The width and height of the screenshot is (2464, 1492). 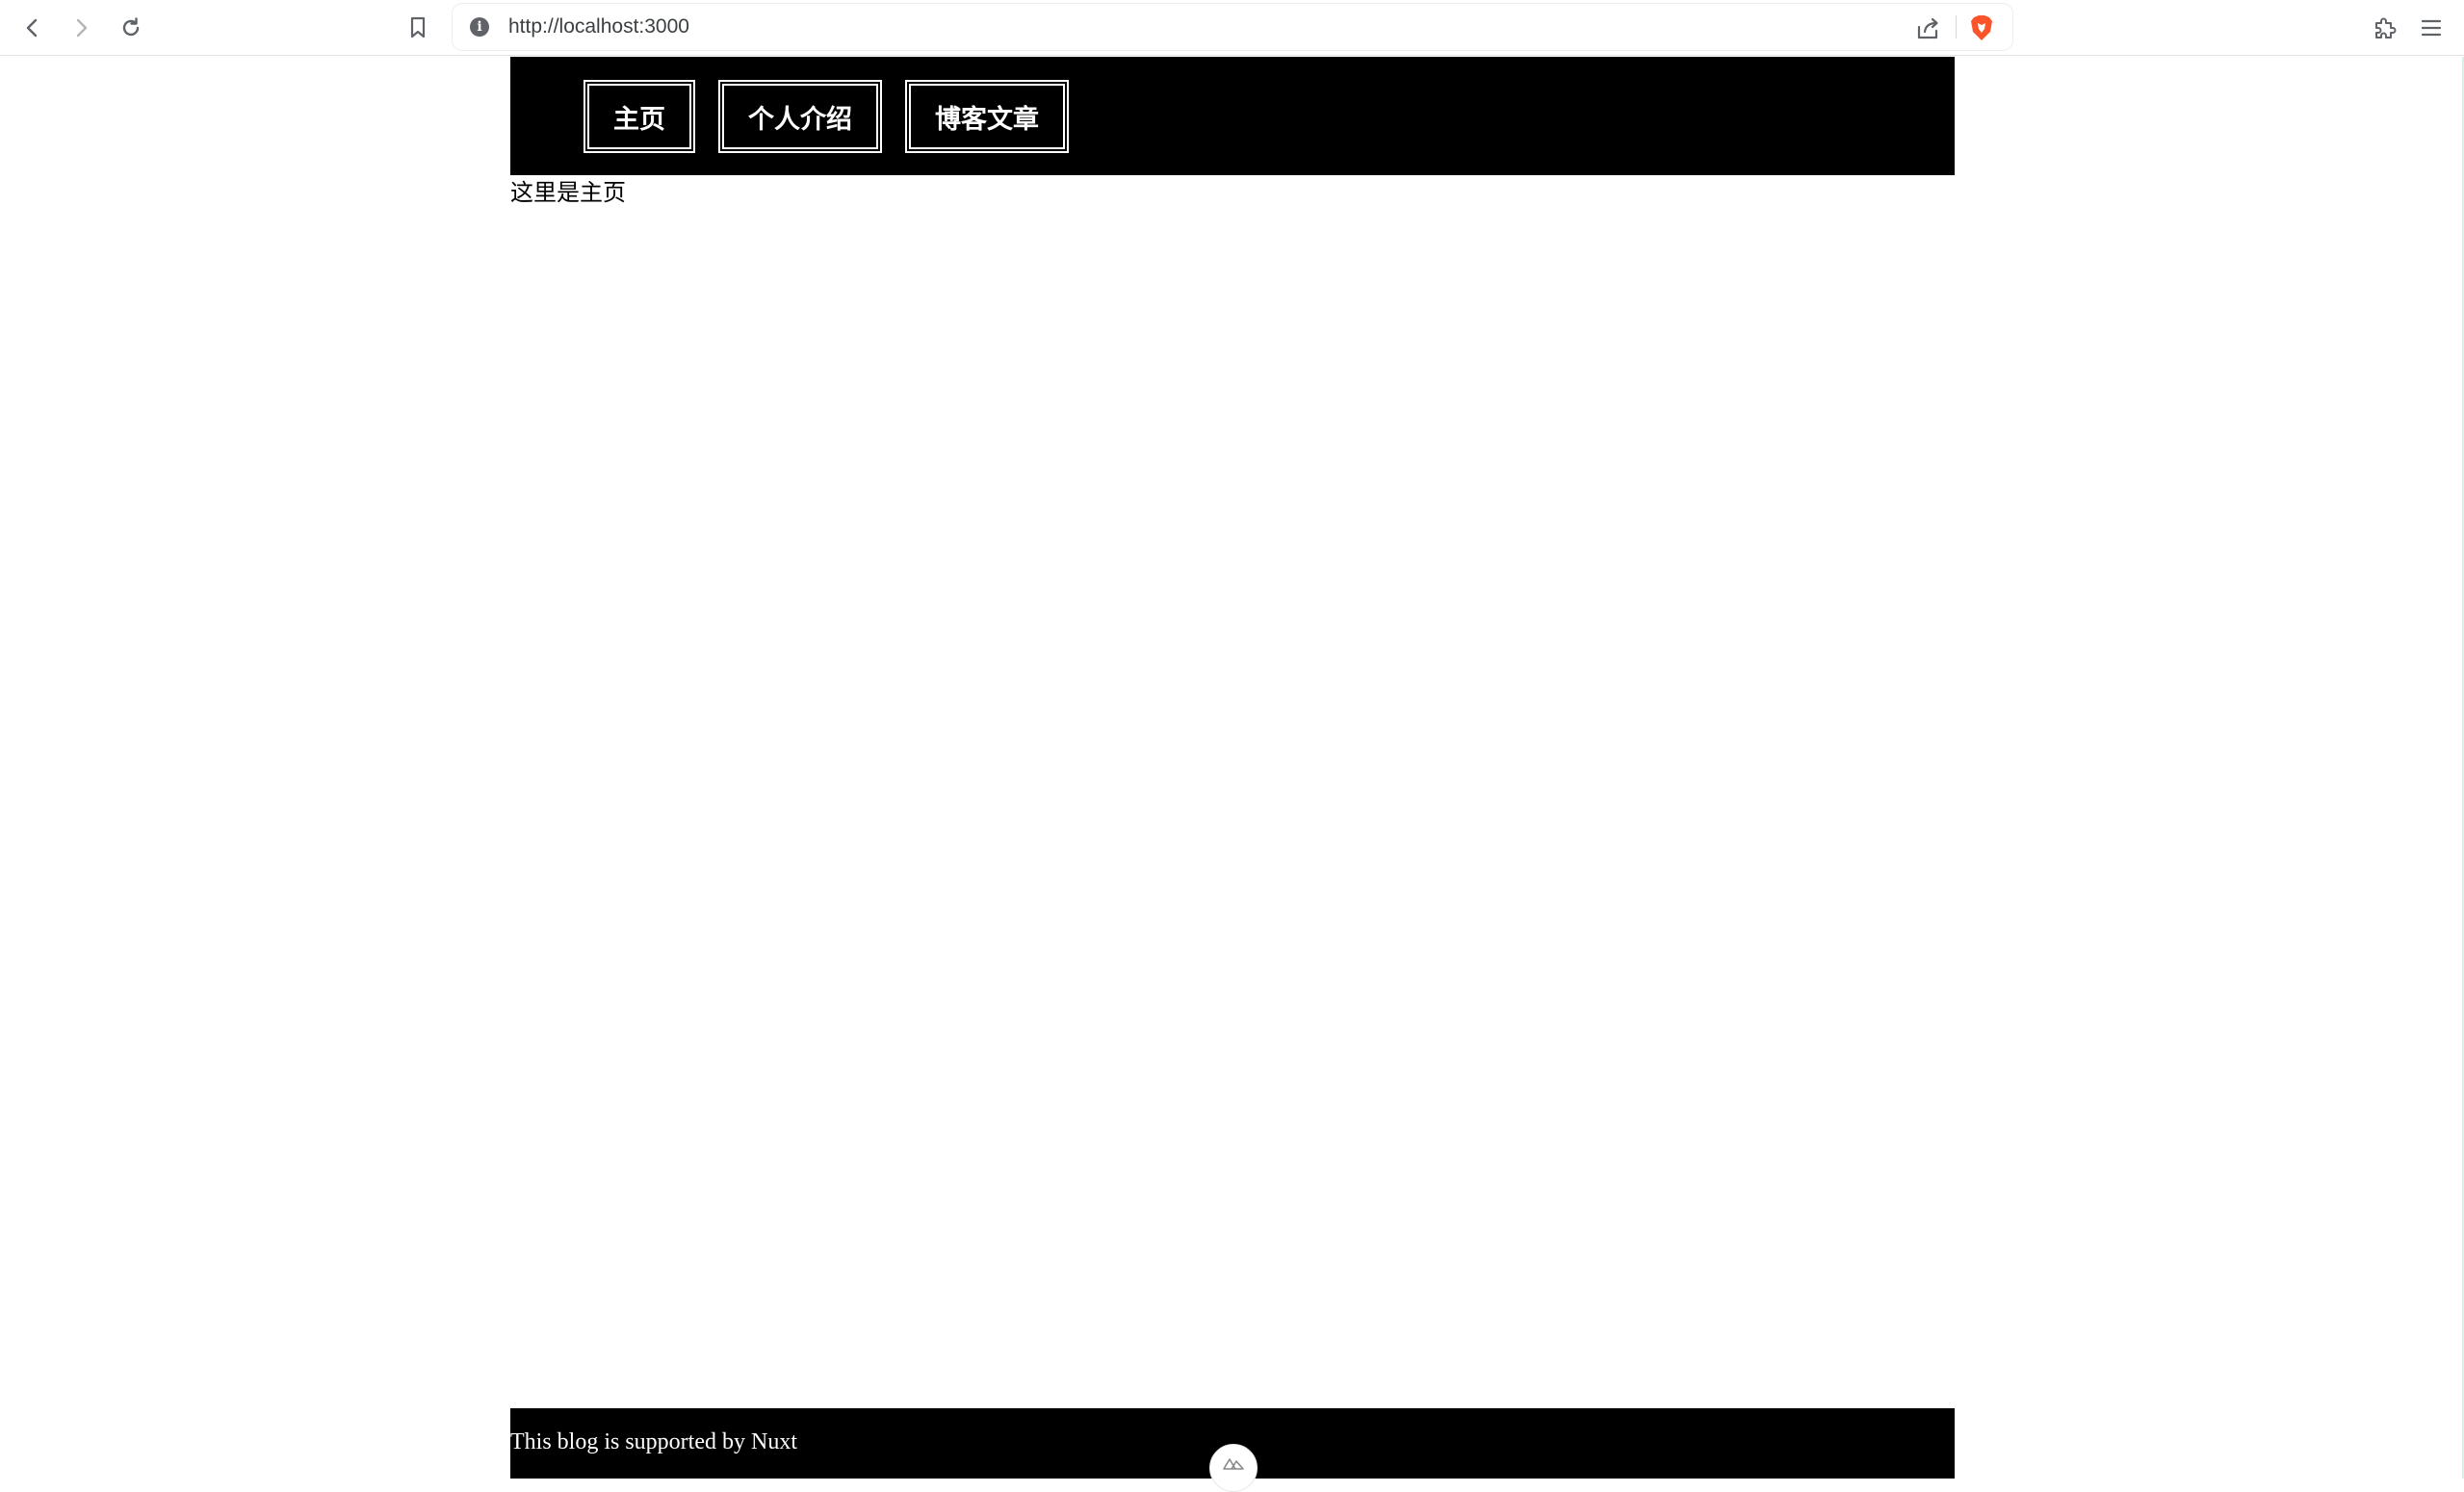 What do you see at coordinates (598, 27) in the screenshot?
I see `url-text: http://localhost:3000` at bounding box center [598, 27].